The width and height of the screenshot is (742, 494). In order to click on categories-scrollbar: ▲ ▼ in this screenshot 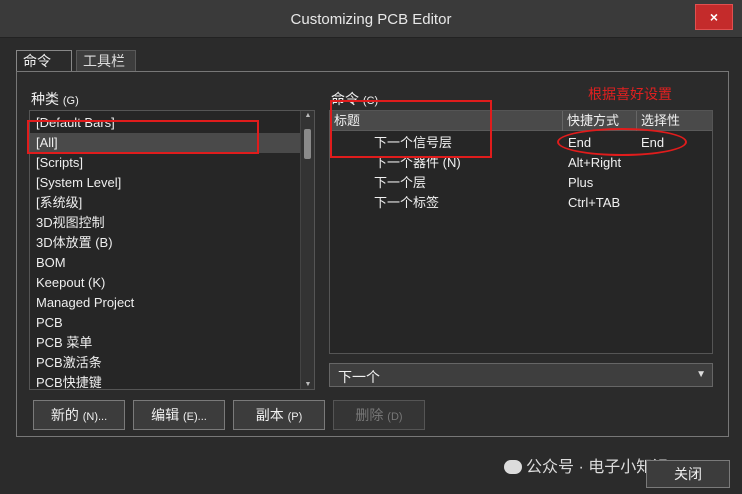, I will do `click(307, 250)`.